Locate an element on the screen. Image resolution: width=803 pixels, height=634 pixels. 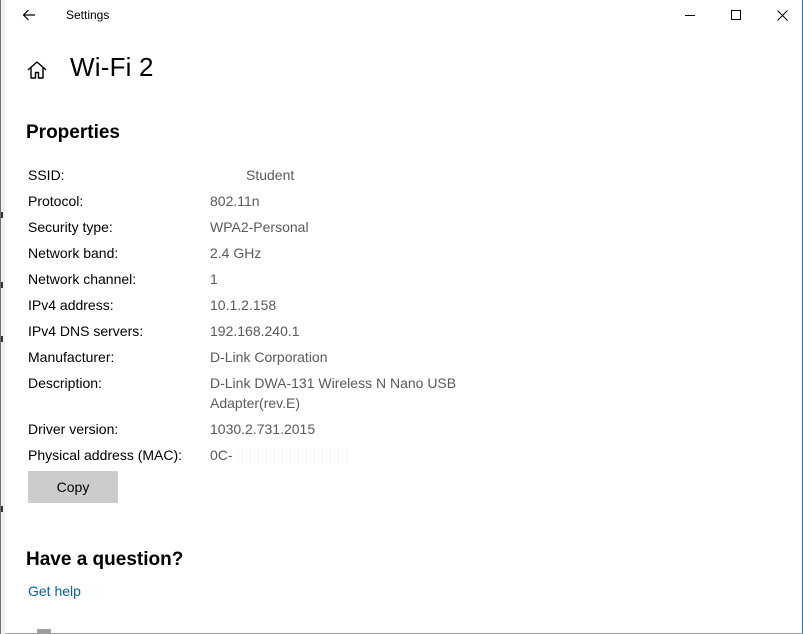
manufacturer-label: Manufacturer: is located at coordinates (71, 357).